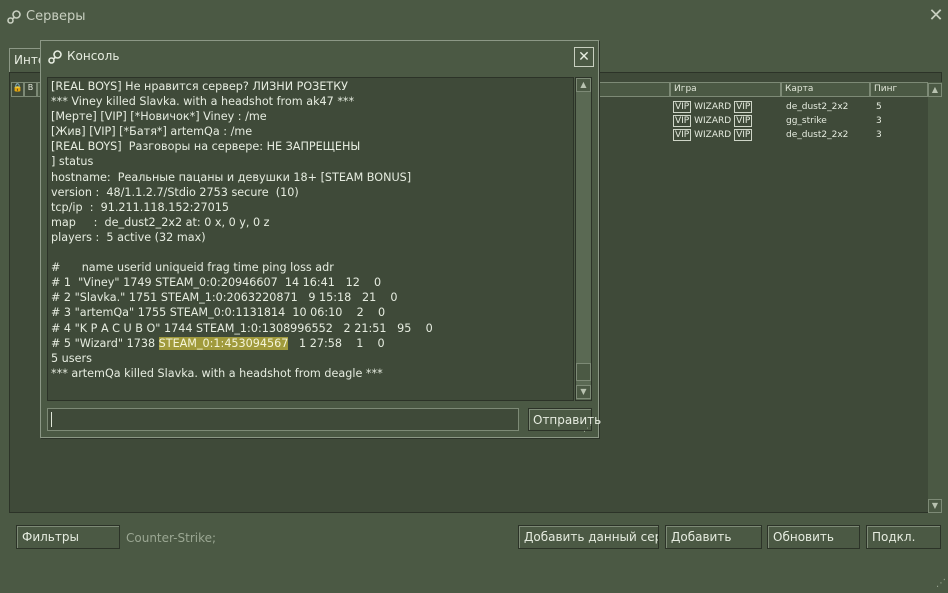 The width and height of the screenshot is (948, 593). What do you see at coordinates (725, 89) in the screenshot?
I see `column-header-game: Игра` at bounding box center [725, 89].